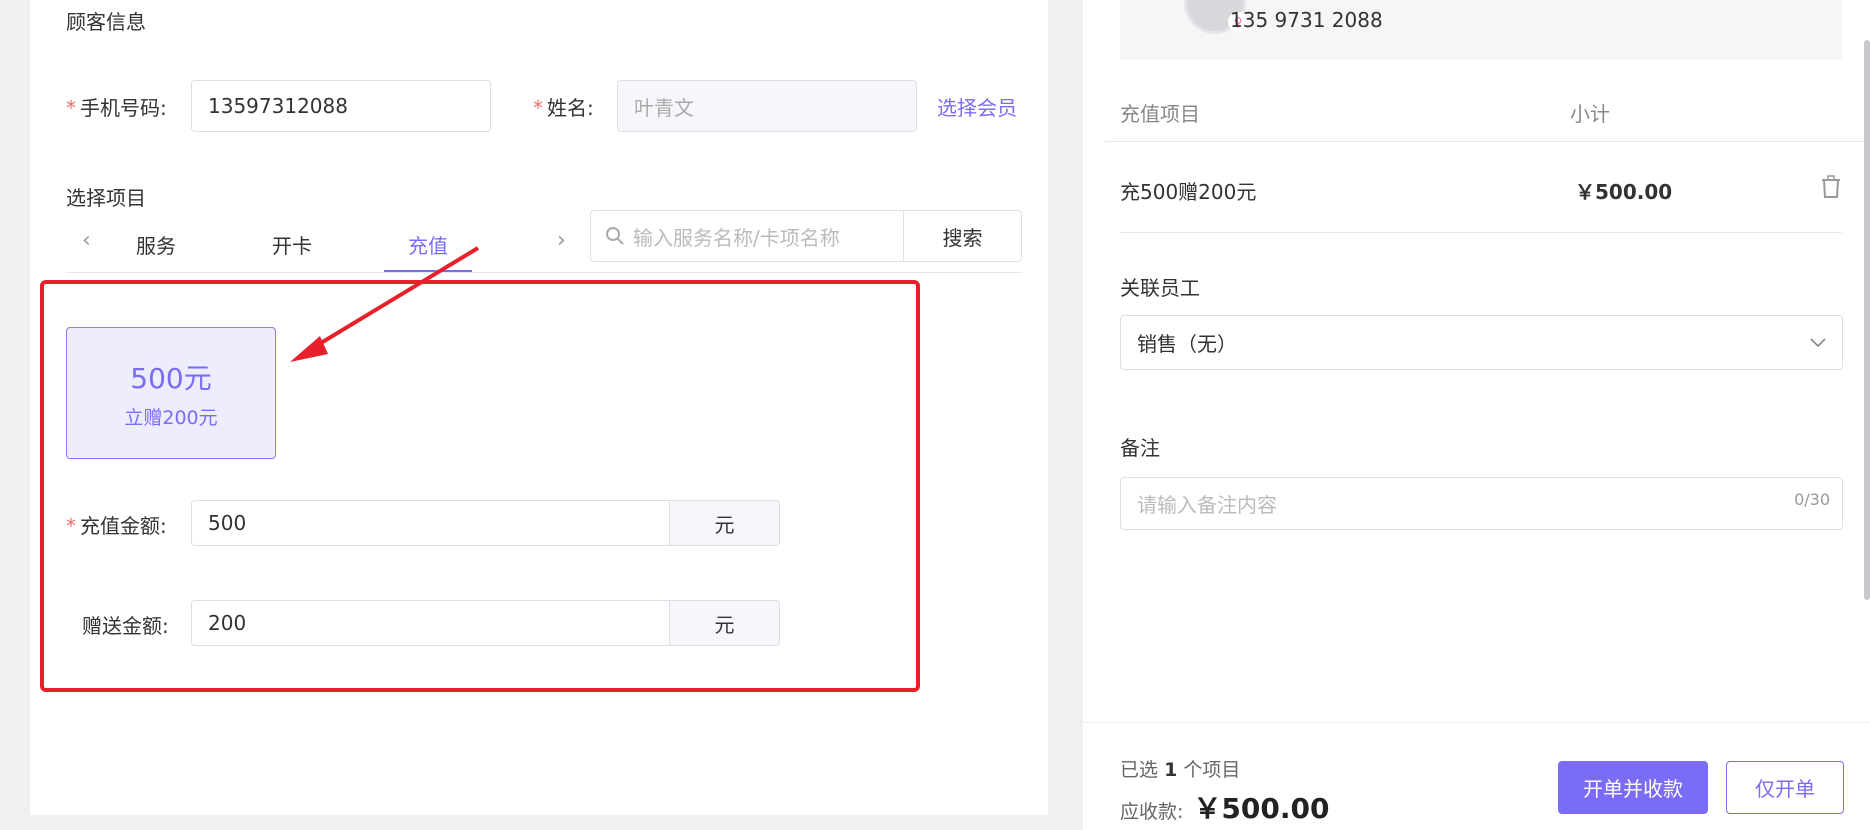  I want to click on phone-label-text: 手机号码:, so click(123, 108).